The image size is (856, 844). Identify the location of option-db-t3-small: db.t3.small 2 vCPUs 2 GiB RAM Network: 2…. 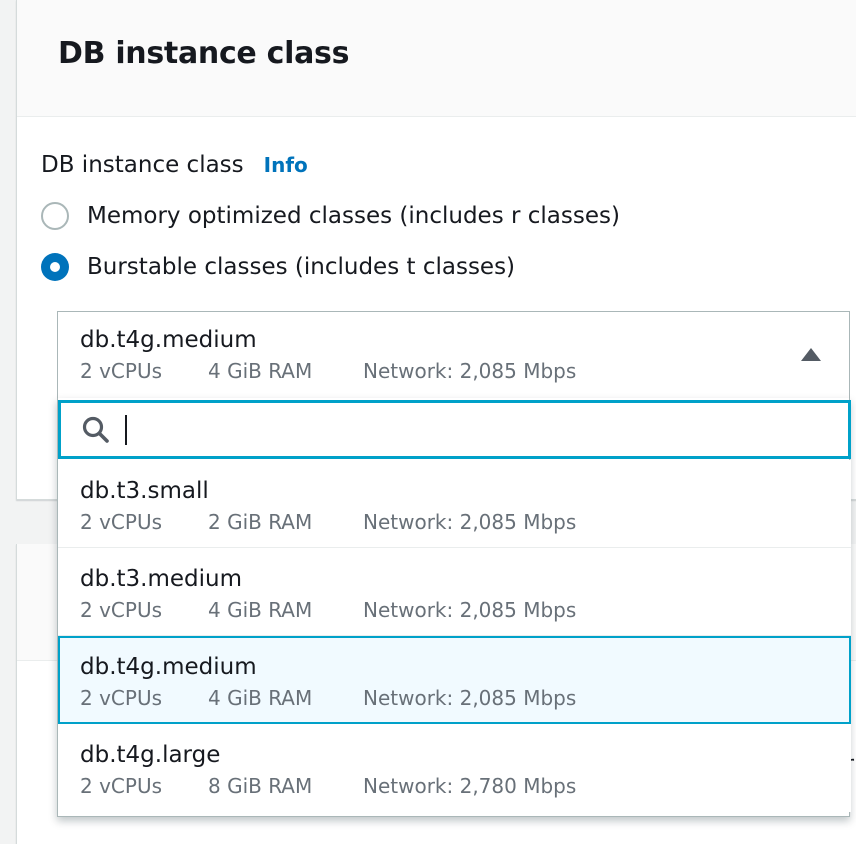
(454, 504).